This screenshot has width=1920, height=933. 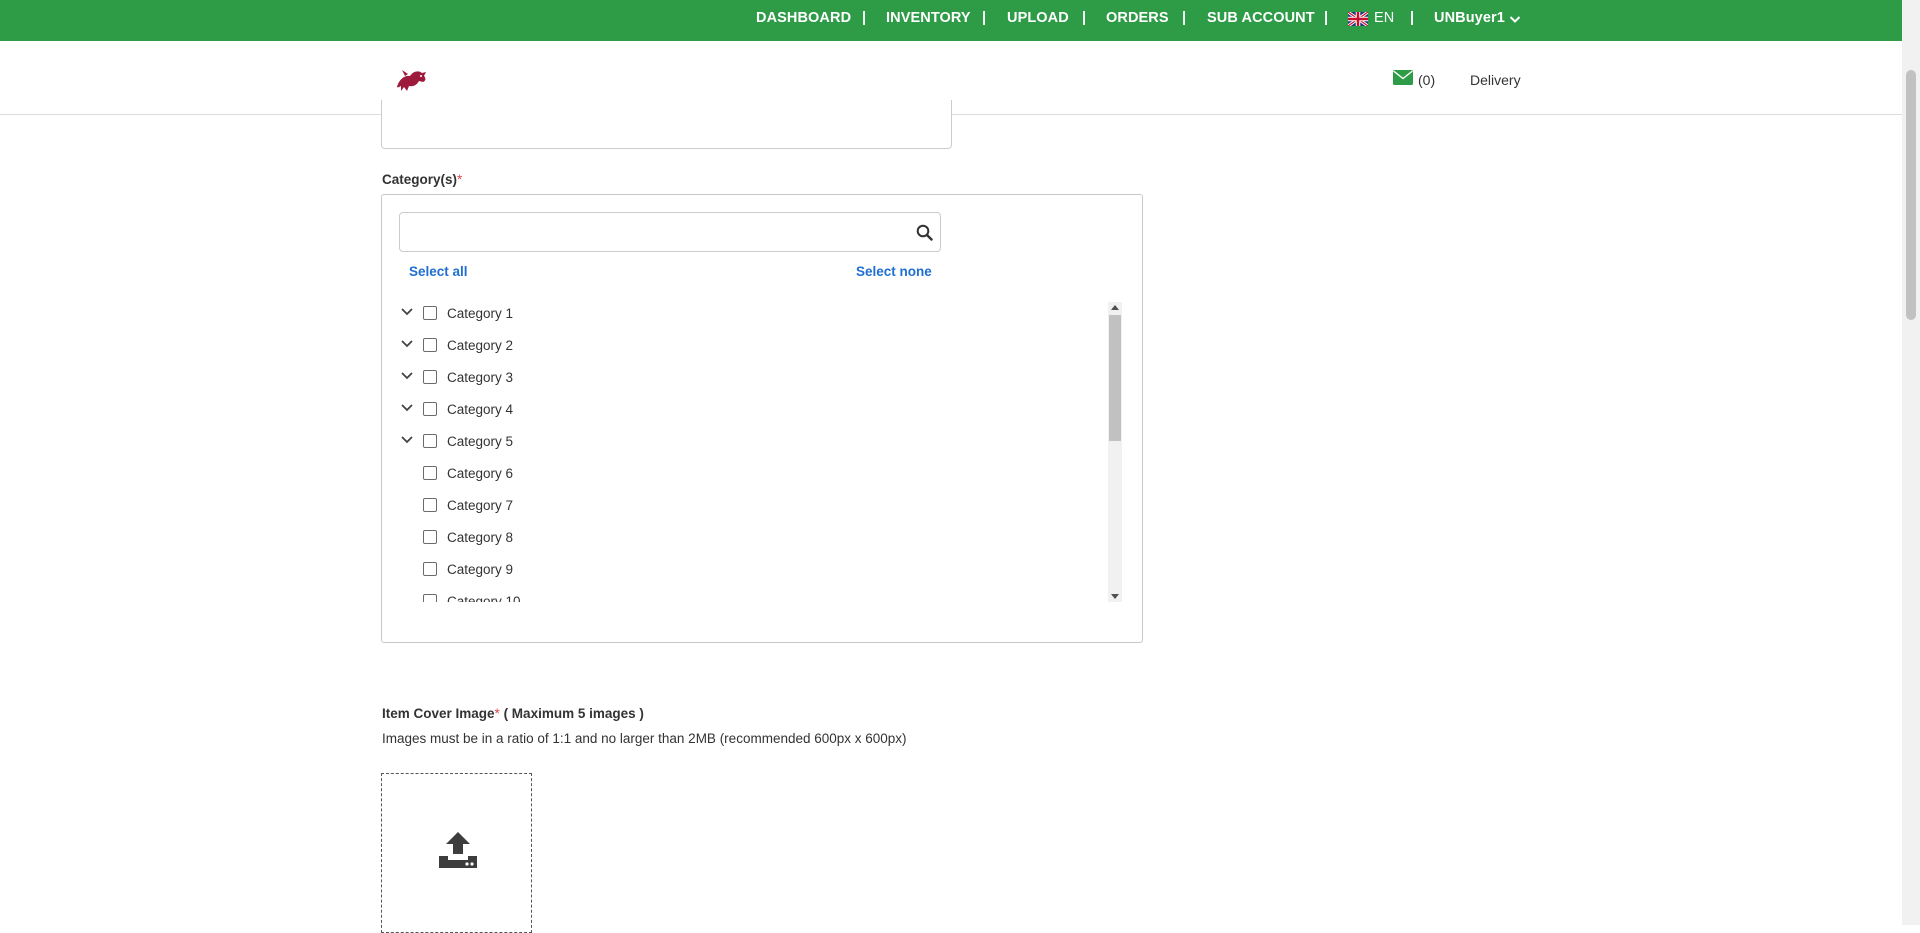 What do you see at coordinates (480, 409) in the screenshot?
I see `category-name: Category 4` at bounding box center [480, 409].